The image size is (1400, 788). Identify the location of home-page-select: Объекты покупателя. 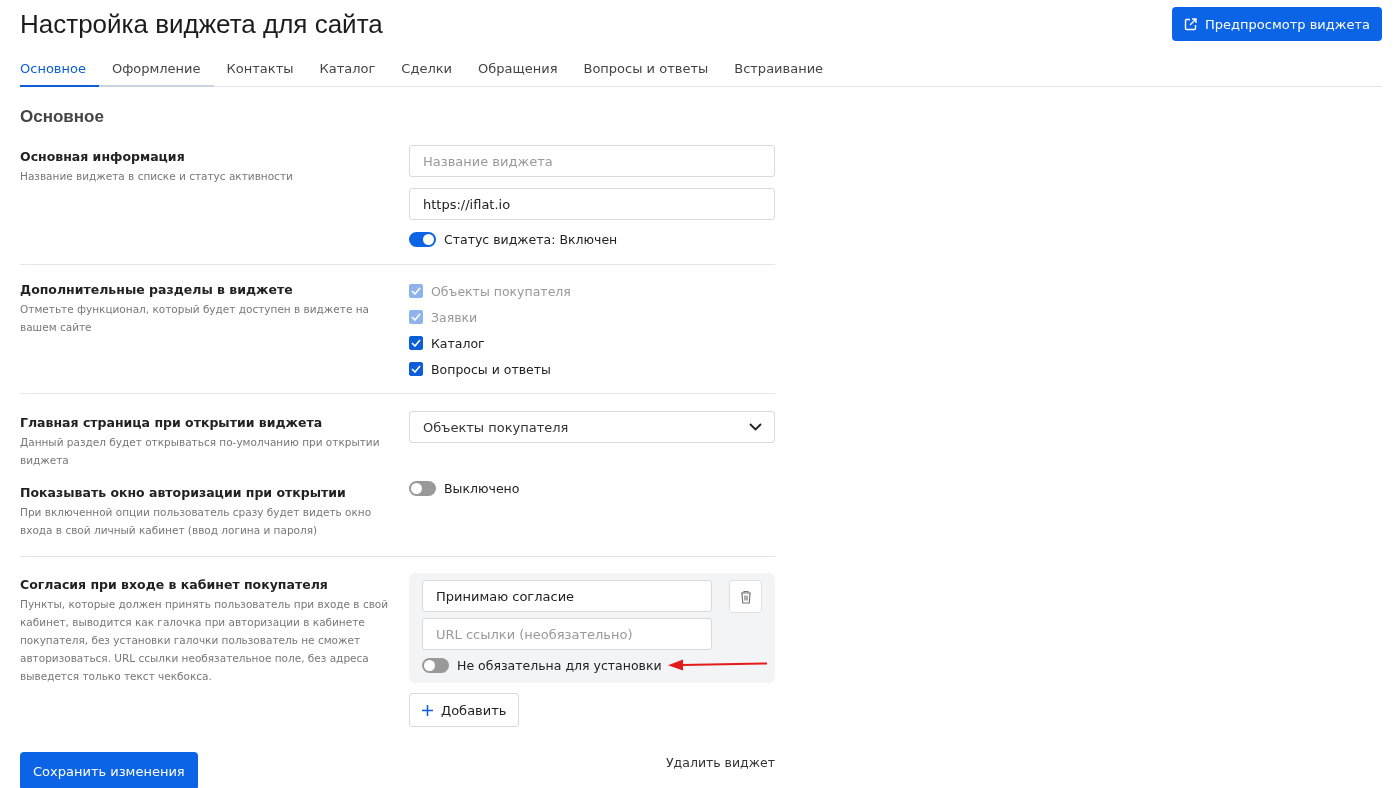
(592, 427).